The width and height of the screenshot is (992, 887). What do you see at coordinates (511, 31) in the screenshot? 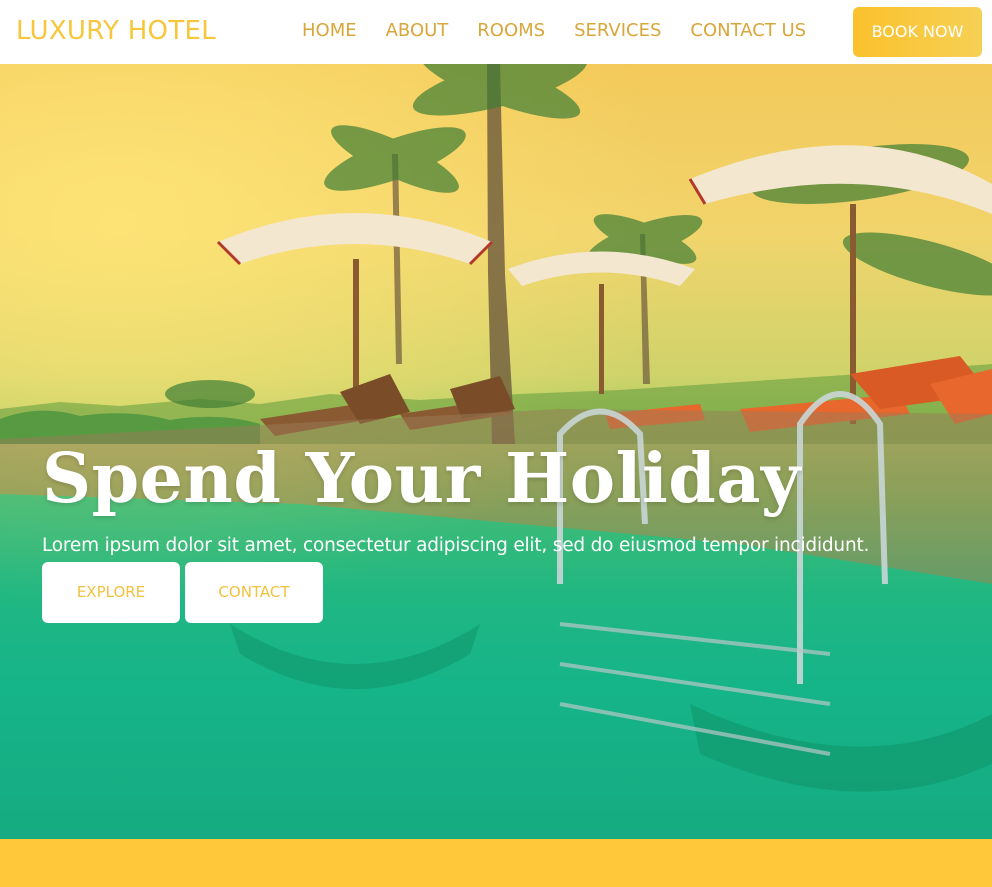
I see `nav-link-rooms: ROOMS` at bounding box center [511, 31].